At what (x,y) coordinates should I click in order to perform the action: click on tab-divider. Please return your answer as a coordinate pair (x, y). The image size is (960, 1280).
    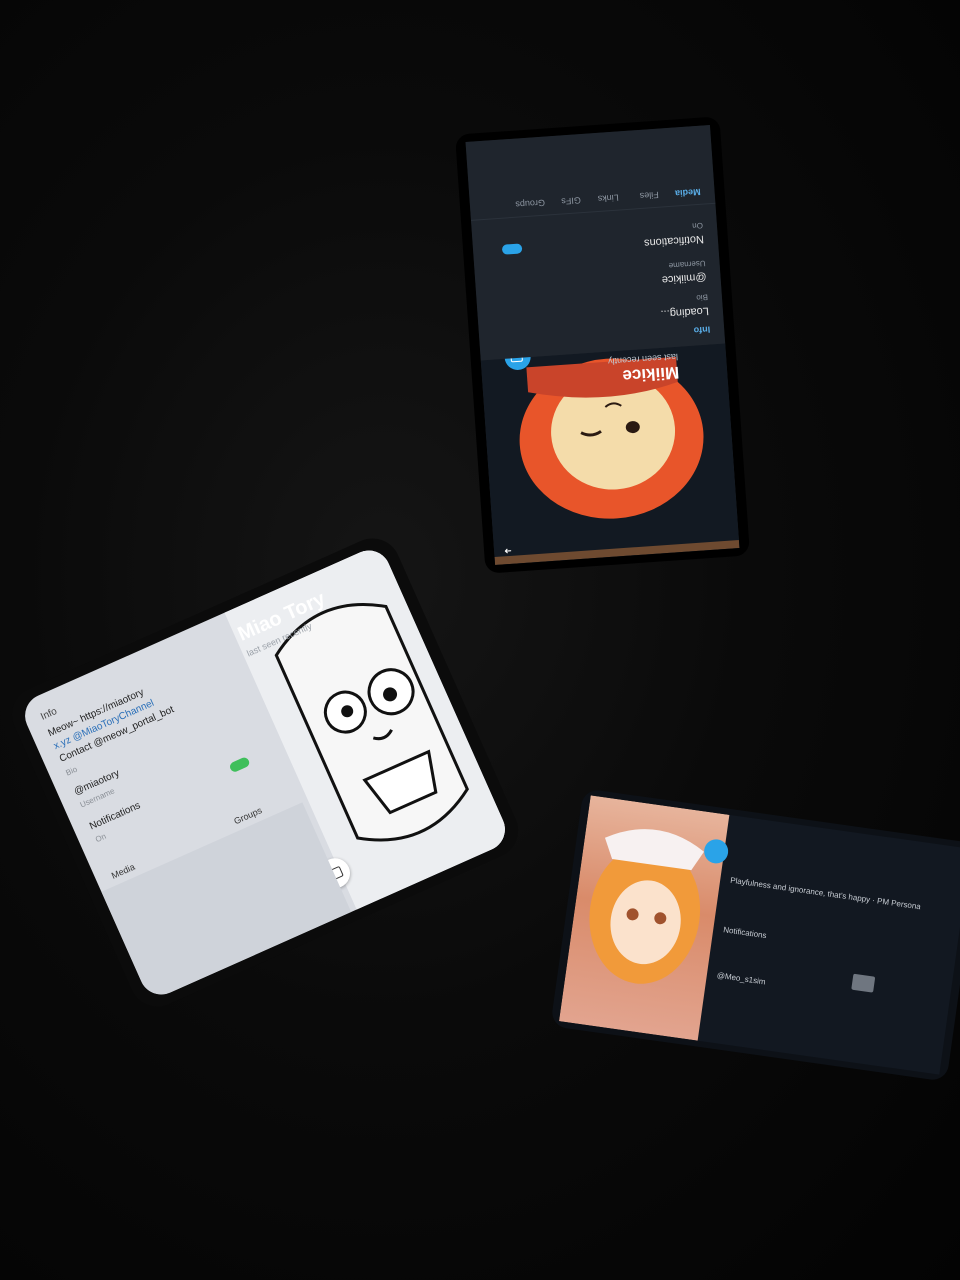
    Looking at the image, I should click on (593, 211).